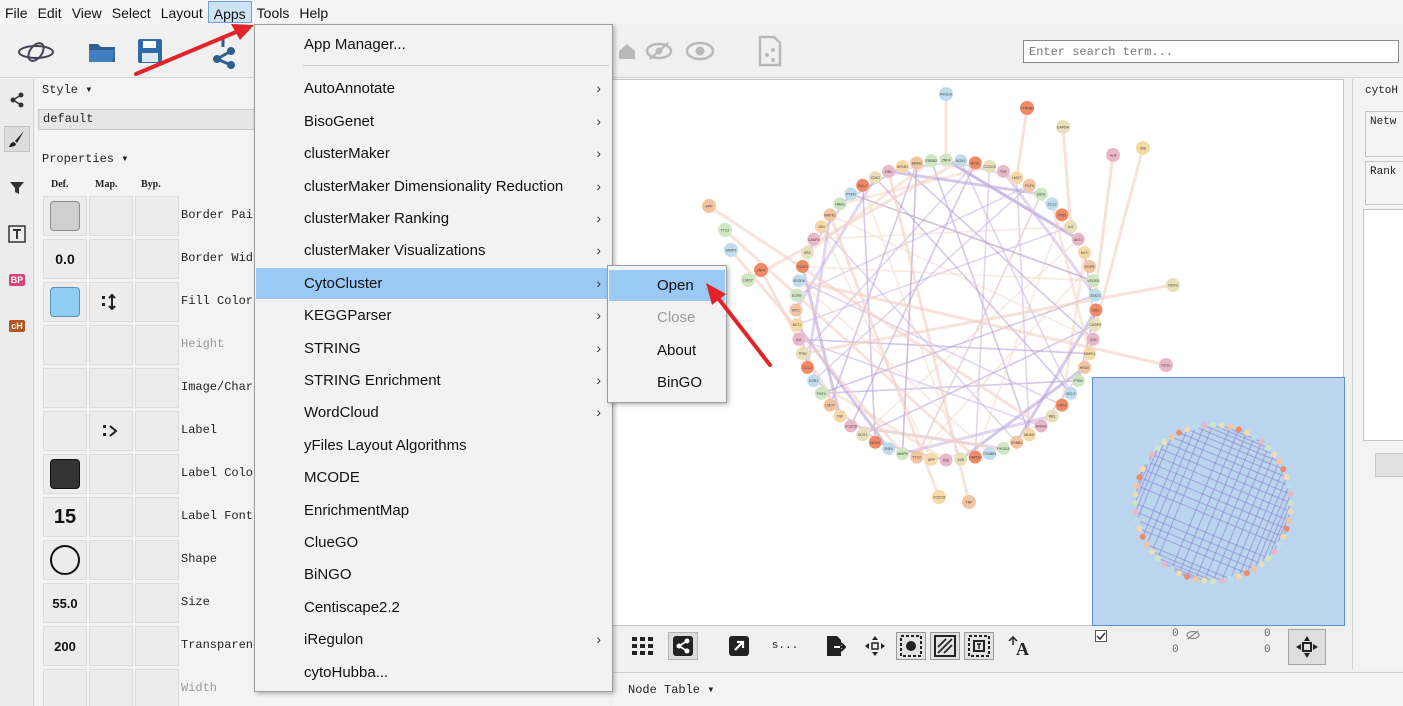 This screenshot has width=1403, height=706. What do you see at coordinates (433, 574) in the screenshot?
I see `apps-menu-item-bingo: BiNGO` at bounding box center [433, 574].